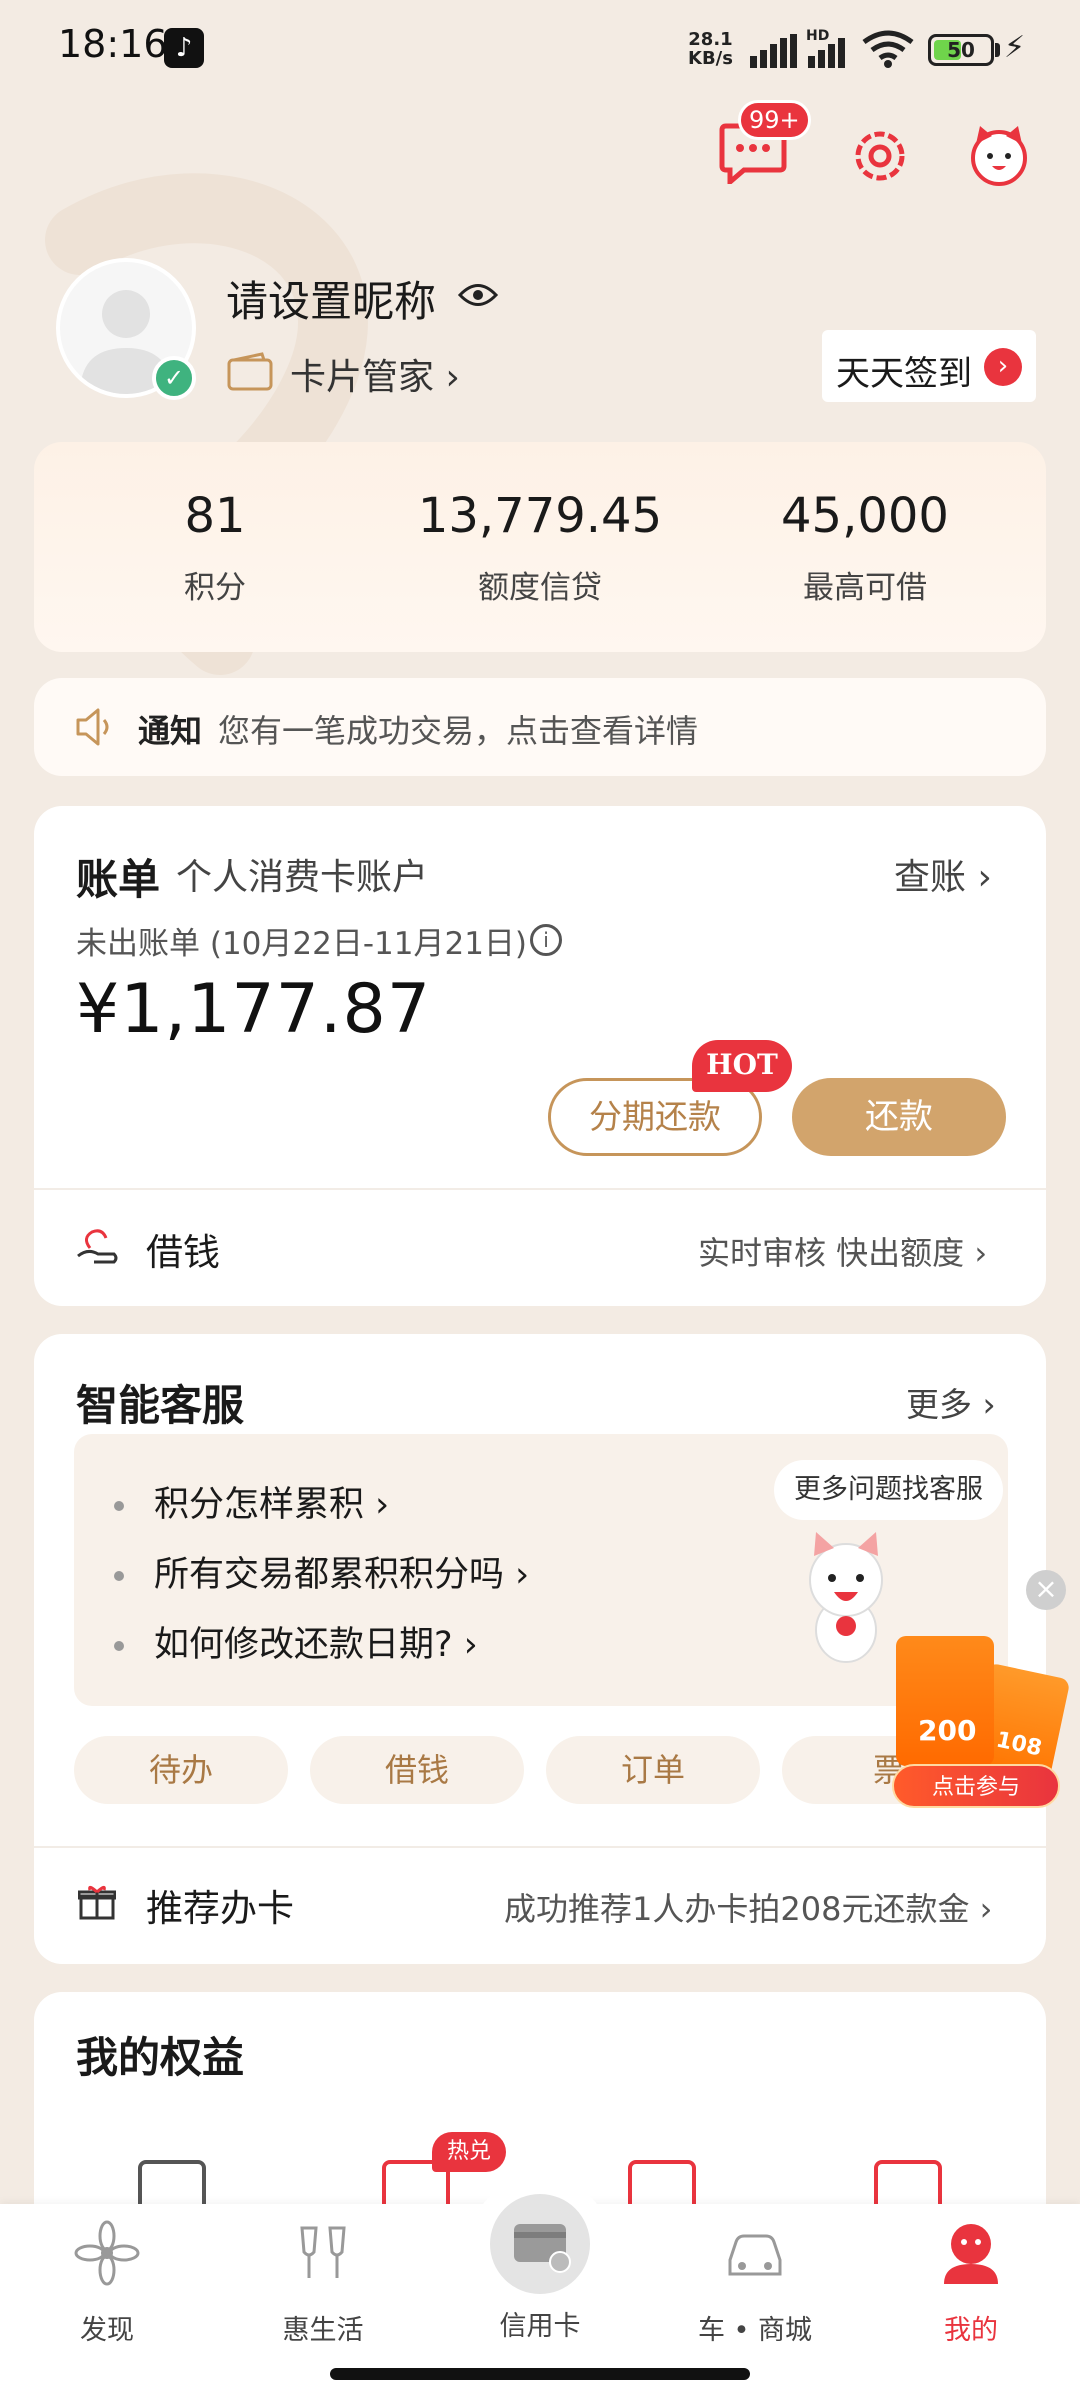 The width and height of the screenshot is (1080, 2400). Describe the element at coordinates (250, 371) in the screenshot. I see `wallet-icon` at that location.